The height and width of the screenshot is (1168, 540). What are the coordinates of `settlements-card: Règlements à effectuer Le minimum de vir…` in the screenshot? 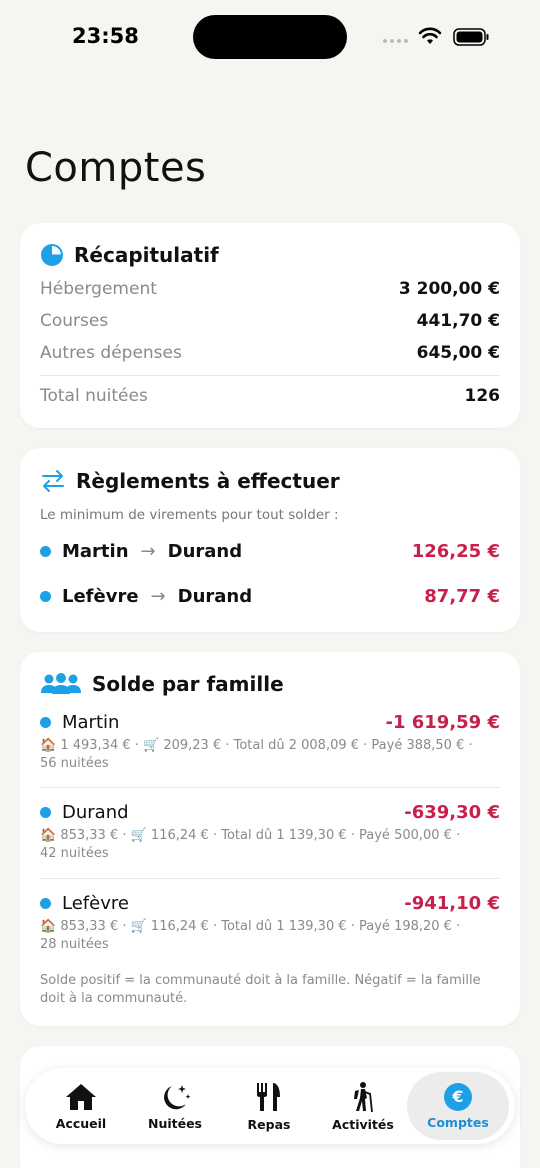 It's located at (270, 540).